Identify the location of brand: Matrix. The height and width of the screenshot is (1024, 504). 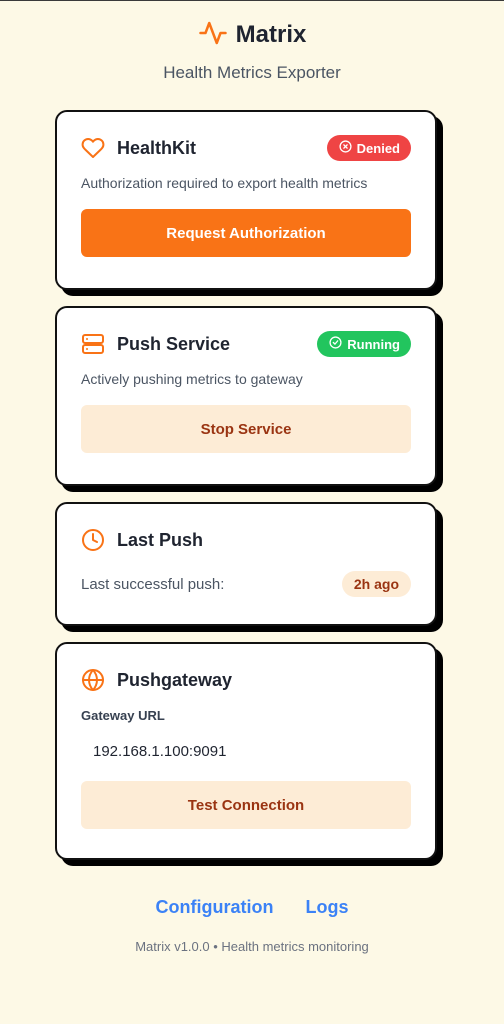
(252, 35).